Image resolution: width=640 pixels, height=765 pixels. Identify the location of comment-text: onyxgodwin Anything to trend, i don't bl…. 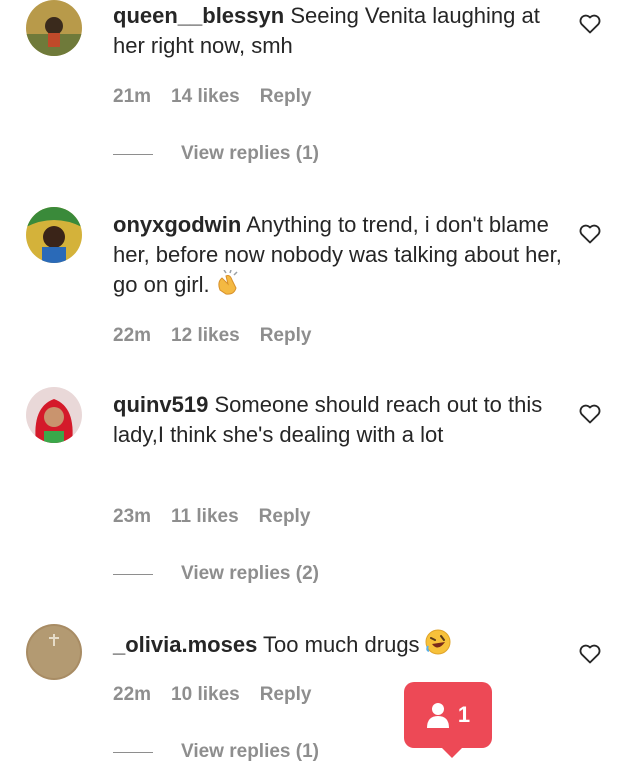
(338, 257).